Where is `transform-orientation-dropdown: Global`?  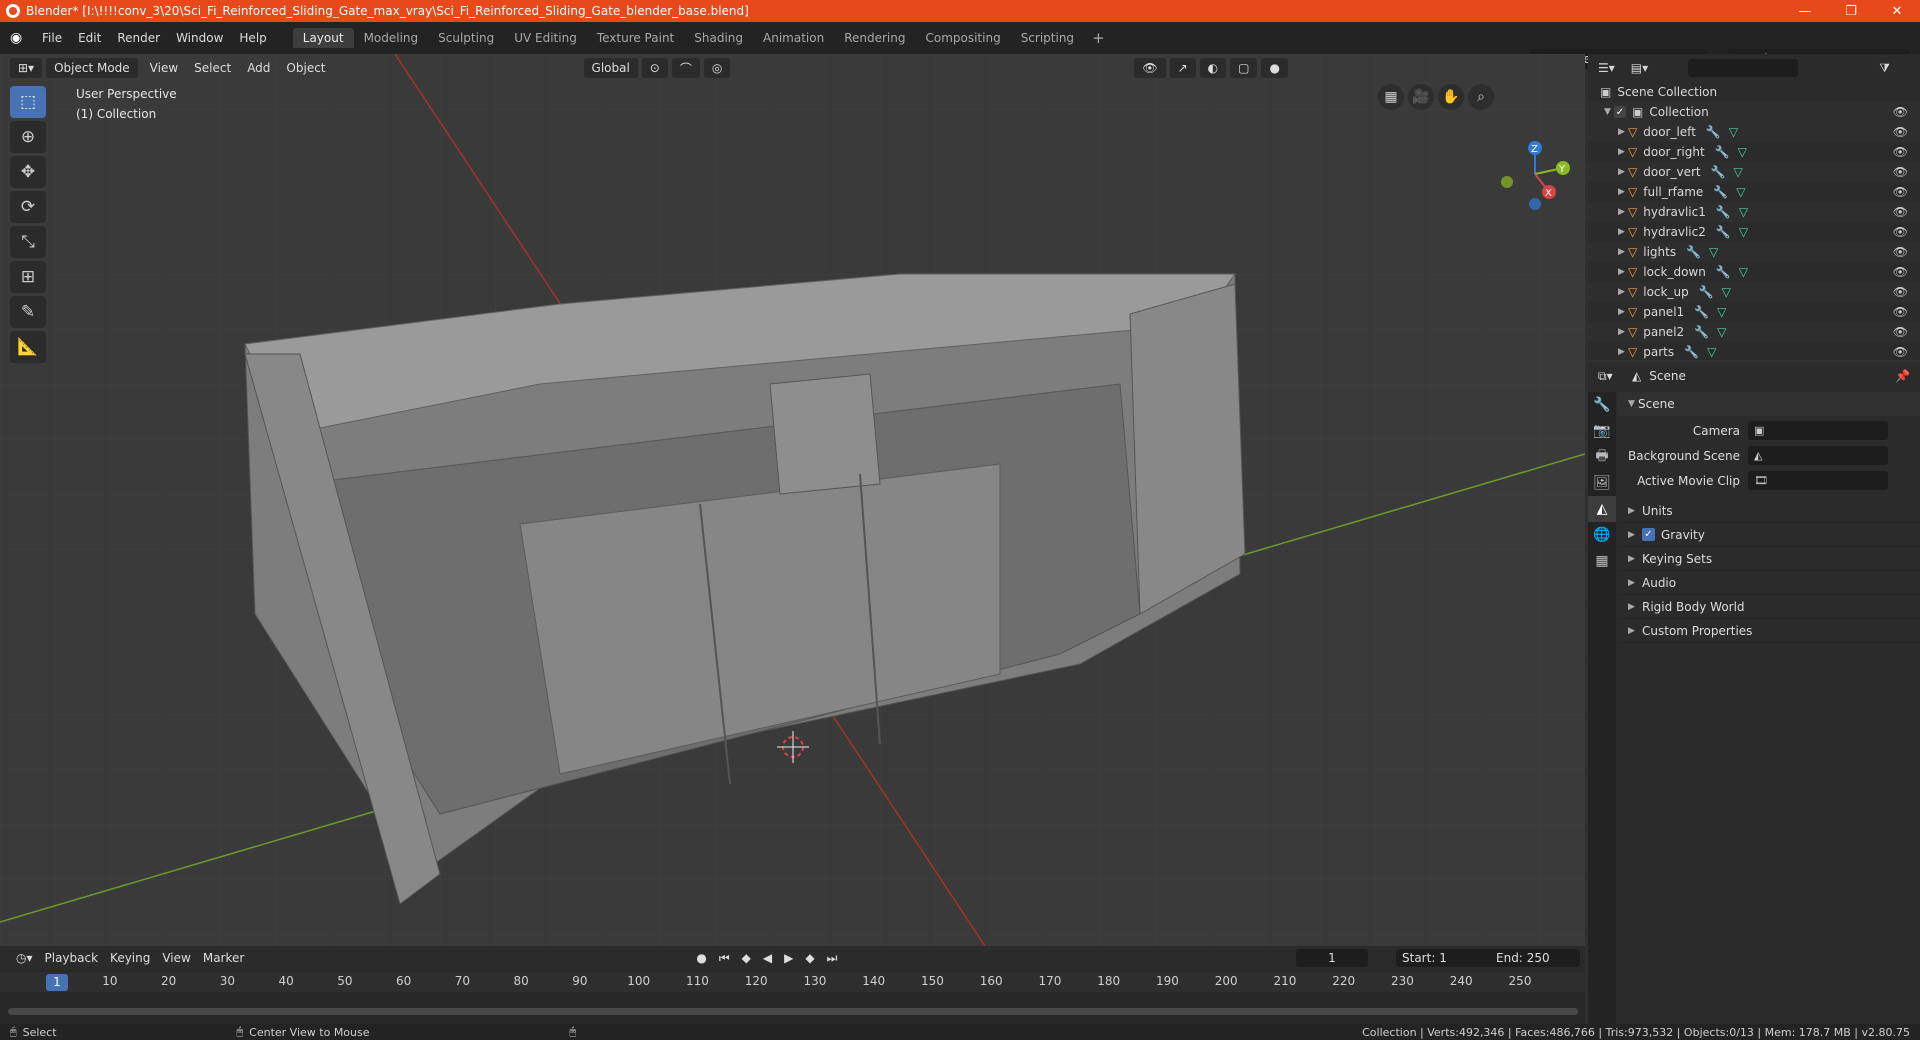
transform-orientation-dropdown: Global is located at coordinates (610, 68).